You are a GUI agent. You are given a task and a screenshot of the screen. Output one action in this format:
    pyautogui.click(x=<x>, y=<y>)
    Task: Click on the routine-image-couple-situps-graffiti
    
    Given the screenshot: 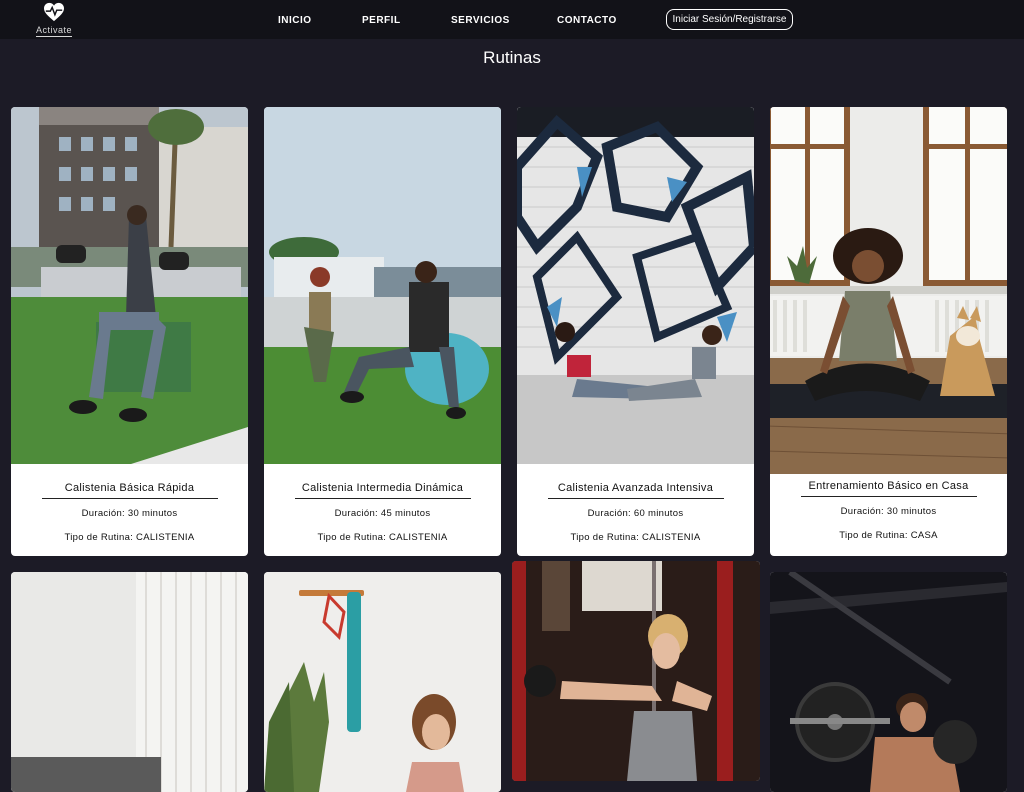 What is the action you would take?
    pyautogui.click(x=635, y=285)
    